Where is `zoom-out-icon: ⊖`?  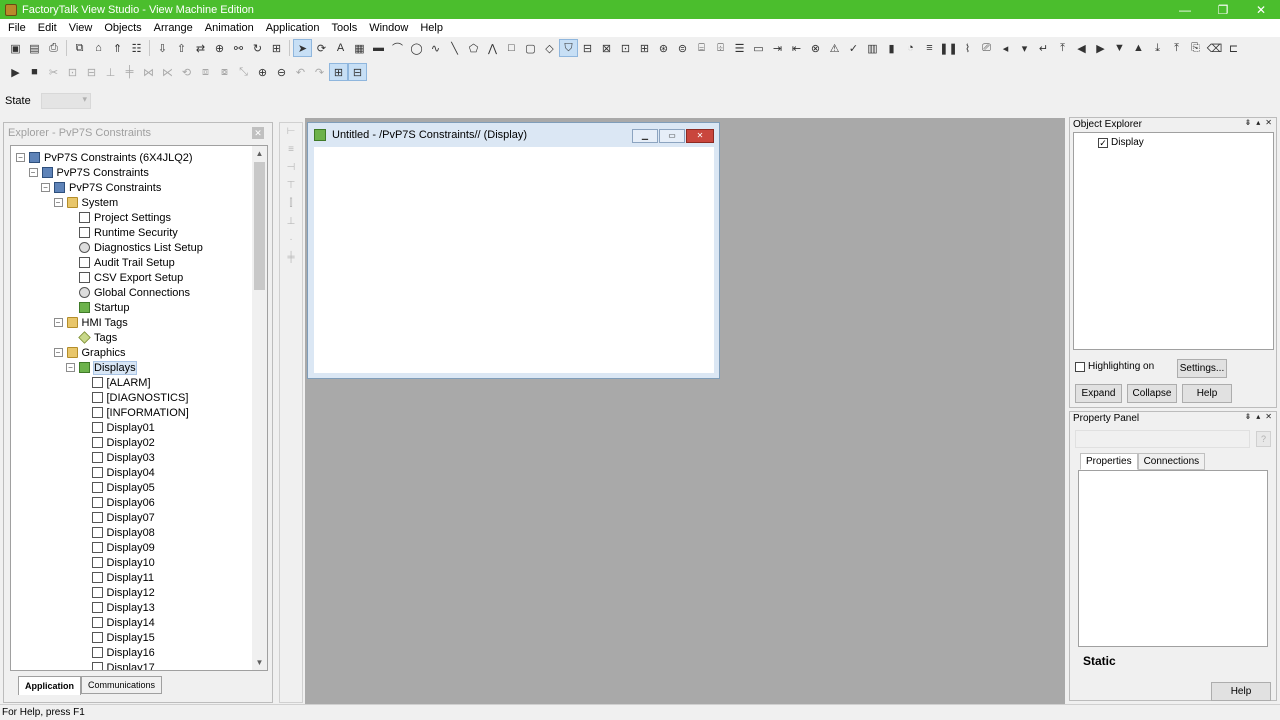 zoom-out-icon: ⊖ is located at coordinates (281, 72).